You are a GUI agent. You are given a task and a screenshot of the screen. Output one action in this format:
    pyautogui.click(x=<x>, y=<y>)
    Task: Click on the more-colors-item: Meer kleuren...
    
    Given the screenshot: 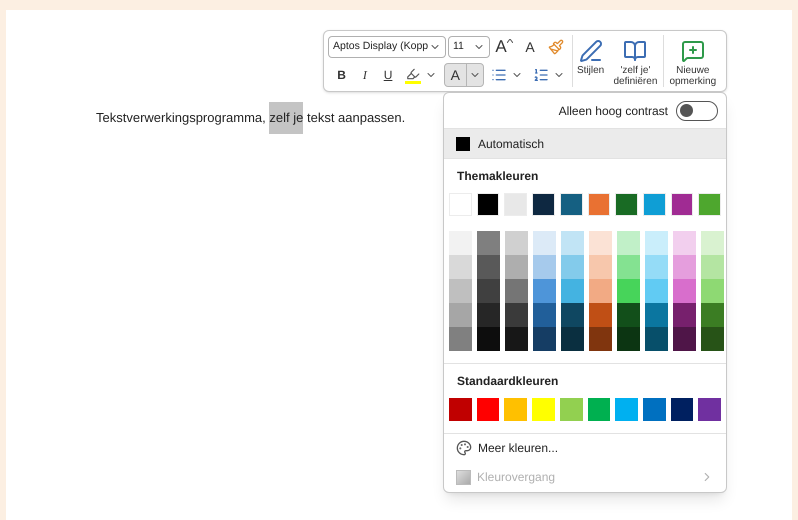 What is the action you would take?
    pyautogui.click(x=585, y=448)
    